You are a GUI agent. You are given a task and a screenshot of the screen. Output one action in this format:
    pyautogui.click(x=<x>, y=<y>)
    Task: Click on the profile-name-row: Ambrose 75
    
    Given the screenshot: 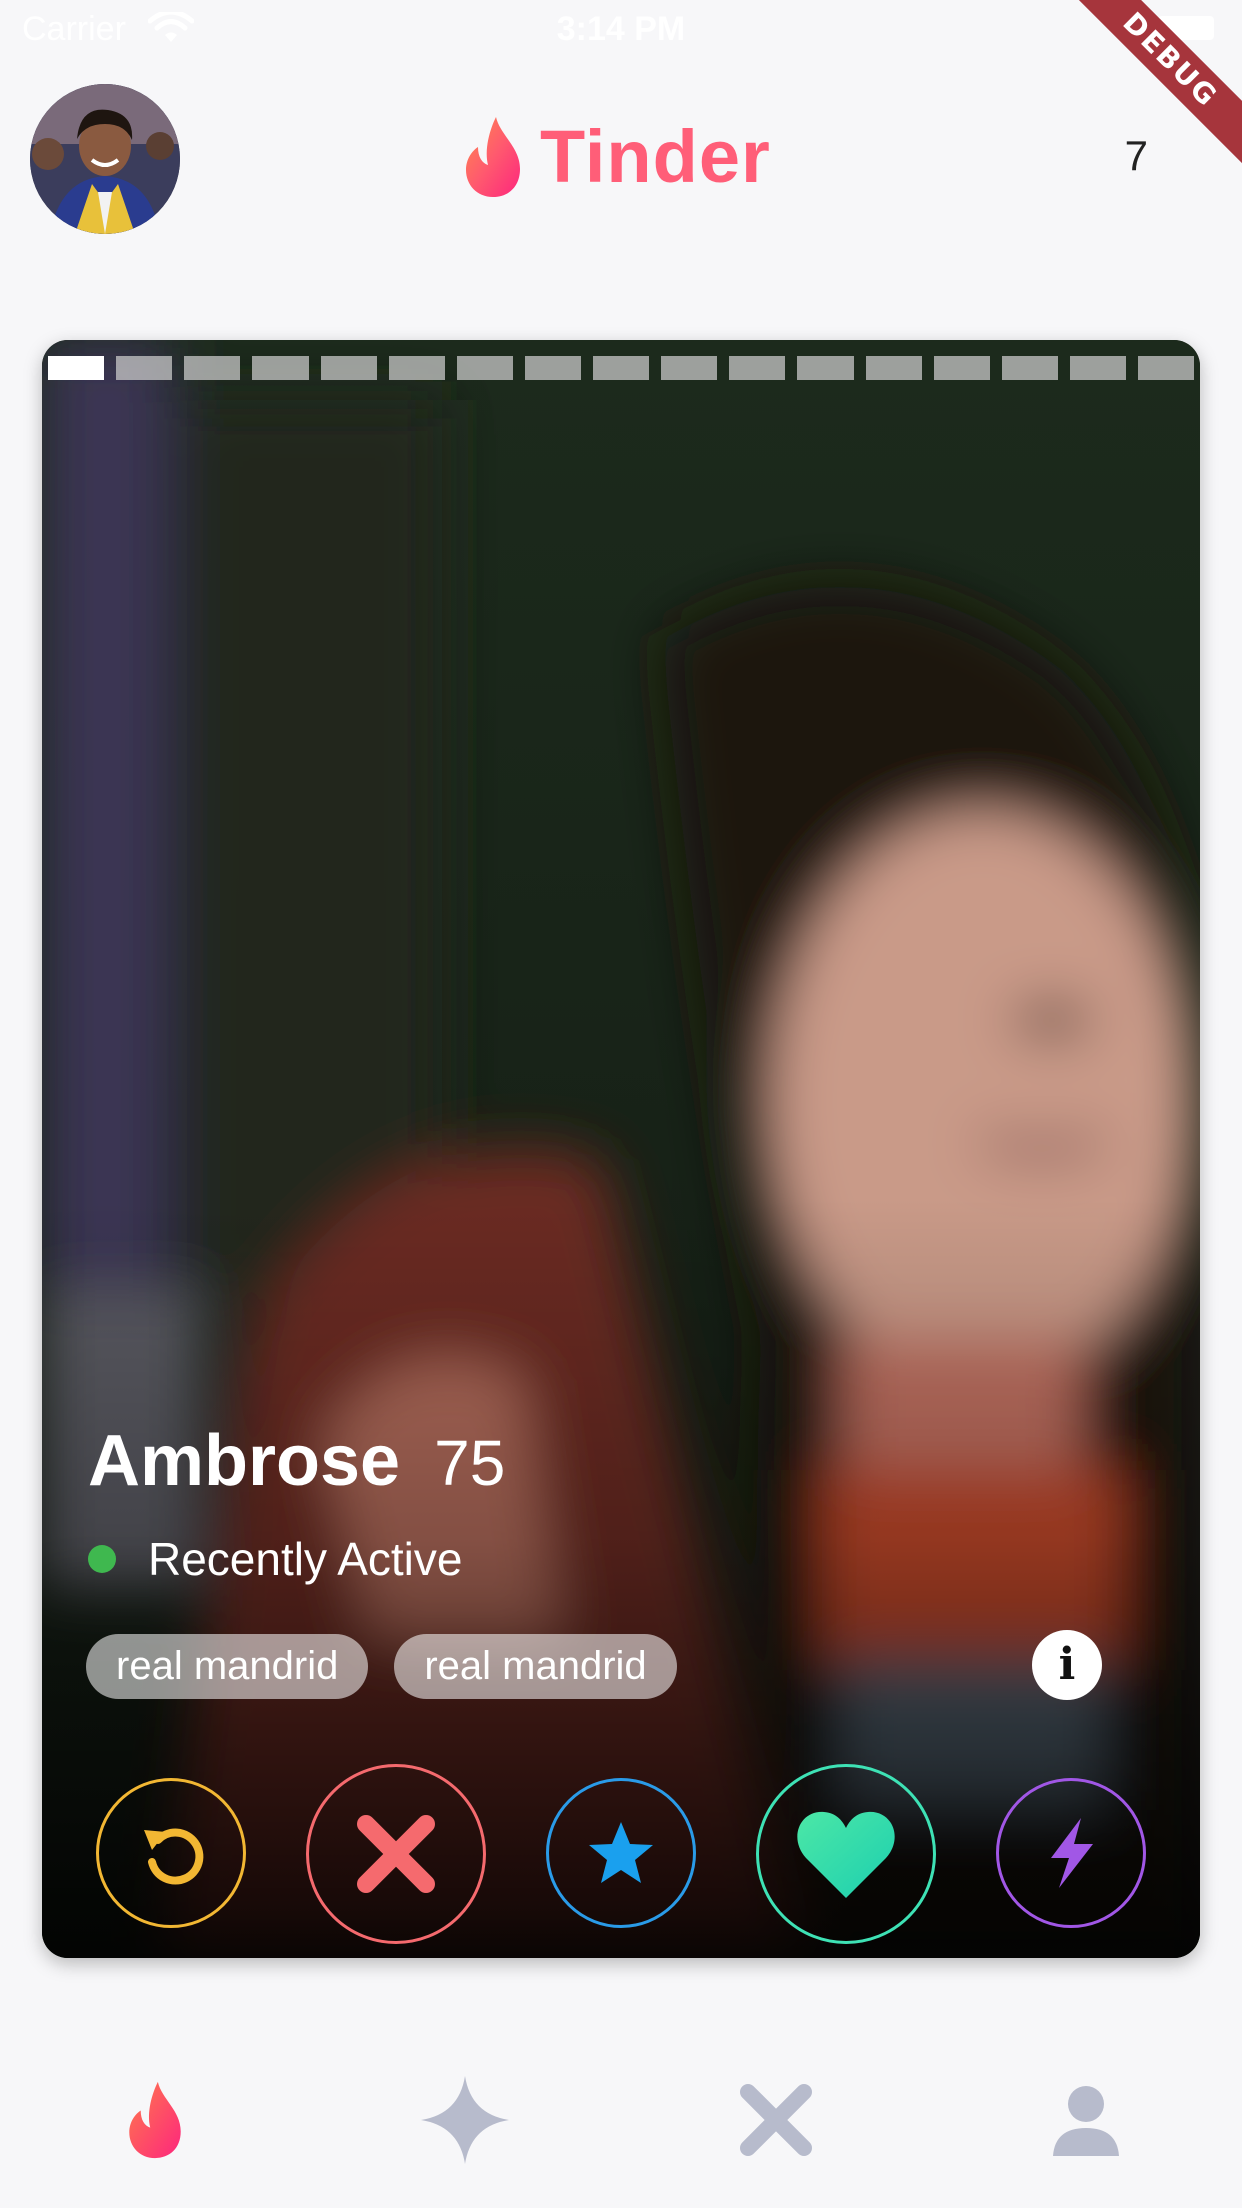 What is the action you would take?
    pyautogui.click(x=296, y=1461)
    